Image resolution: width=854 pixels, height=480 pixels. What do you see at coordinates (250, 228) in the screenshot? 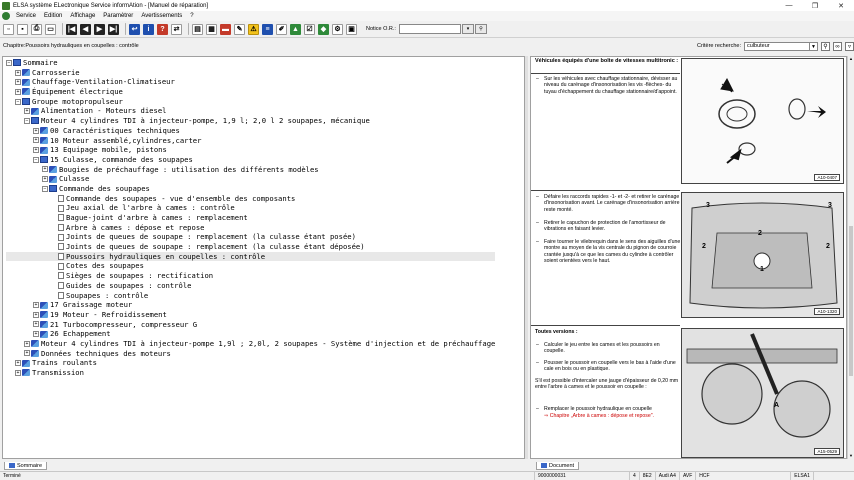
I see `tree-node: Arbre à cames : dépose et repose` at bounding box center [250, 228].